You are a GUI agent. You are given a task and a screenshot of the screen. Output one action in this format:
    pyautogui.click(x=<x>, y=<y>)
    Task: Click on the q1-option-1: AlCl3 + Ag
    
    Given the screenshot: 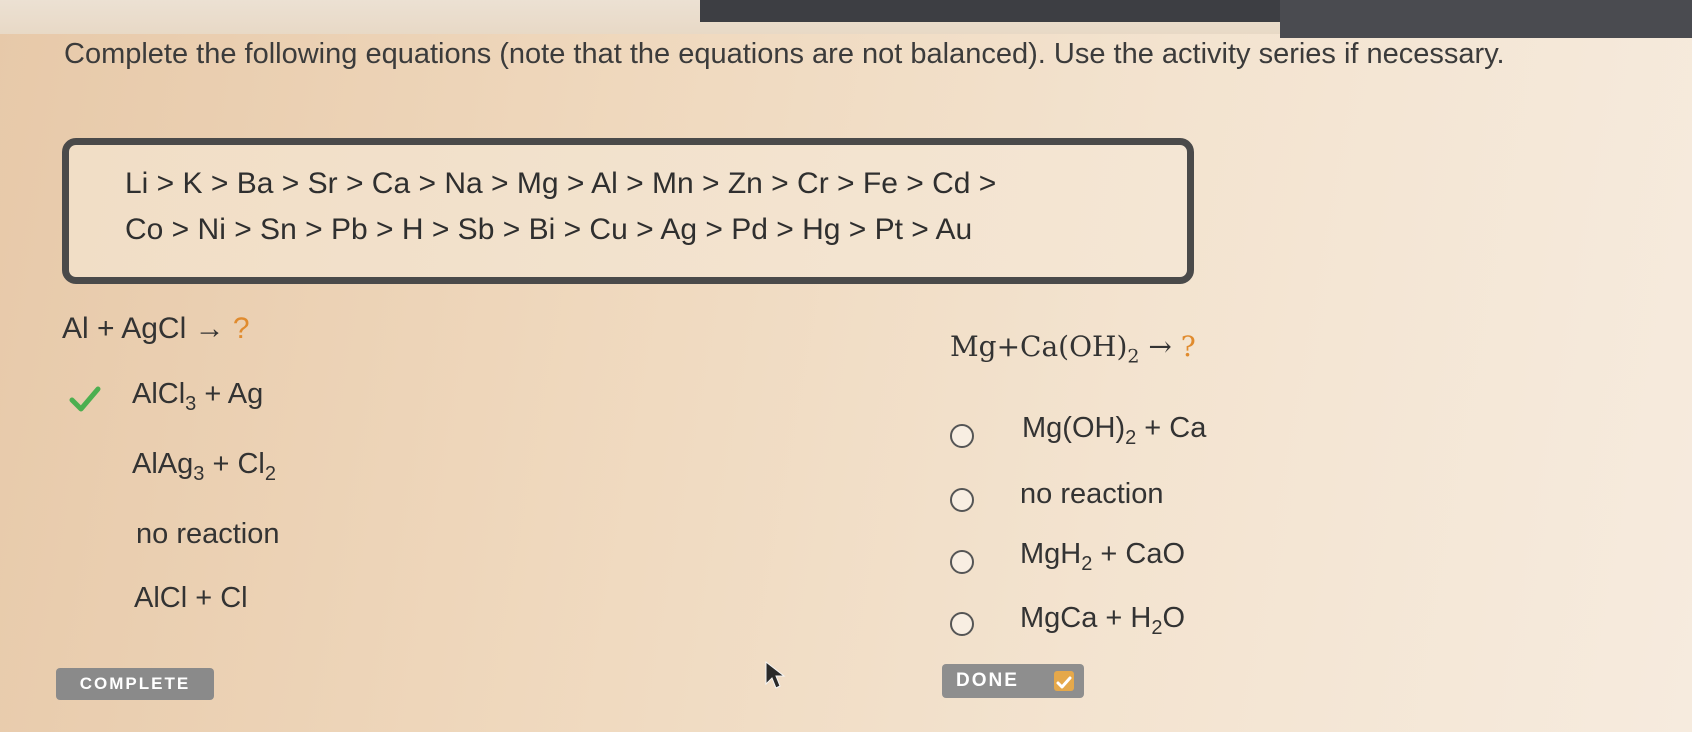 What is the action you would take?
    pyautogui.click(x=197, y=397)
    